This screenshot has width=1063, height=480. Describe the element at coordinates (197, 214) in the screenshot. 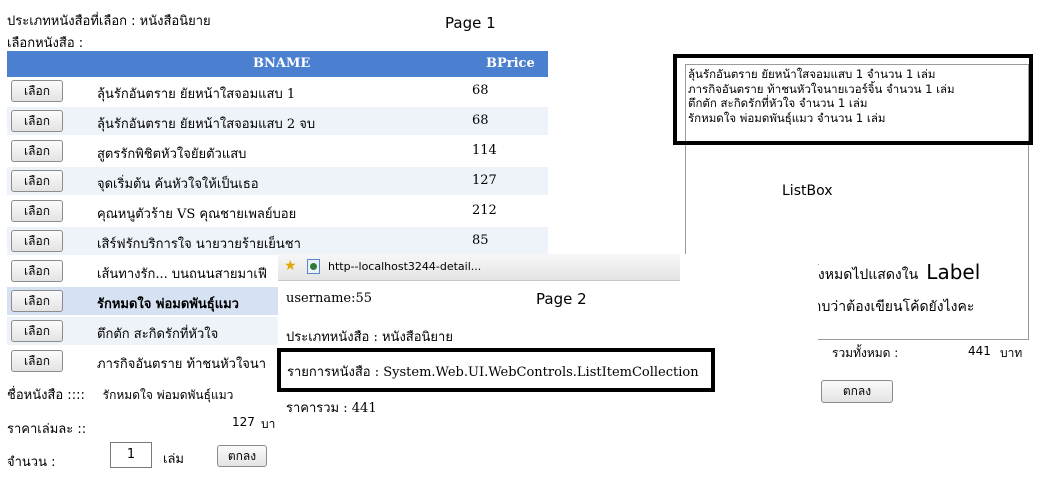

I see `book-name-cell: คุณหนูตัวร้าย VS คุณชายเพลย์บอย` at that location.